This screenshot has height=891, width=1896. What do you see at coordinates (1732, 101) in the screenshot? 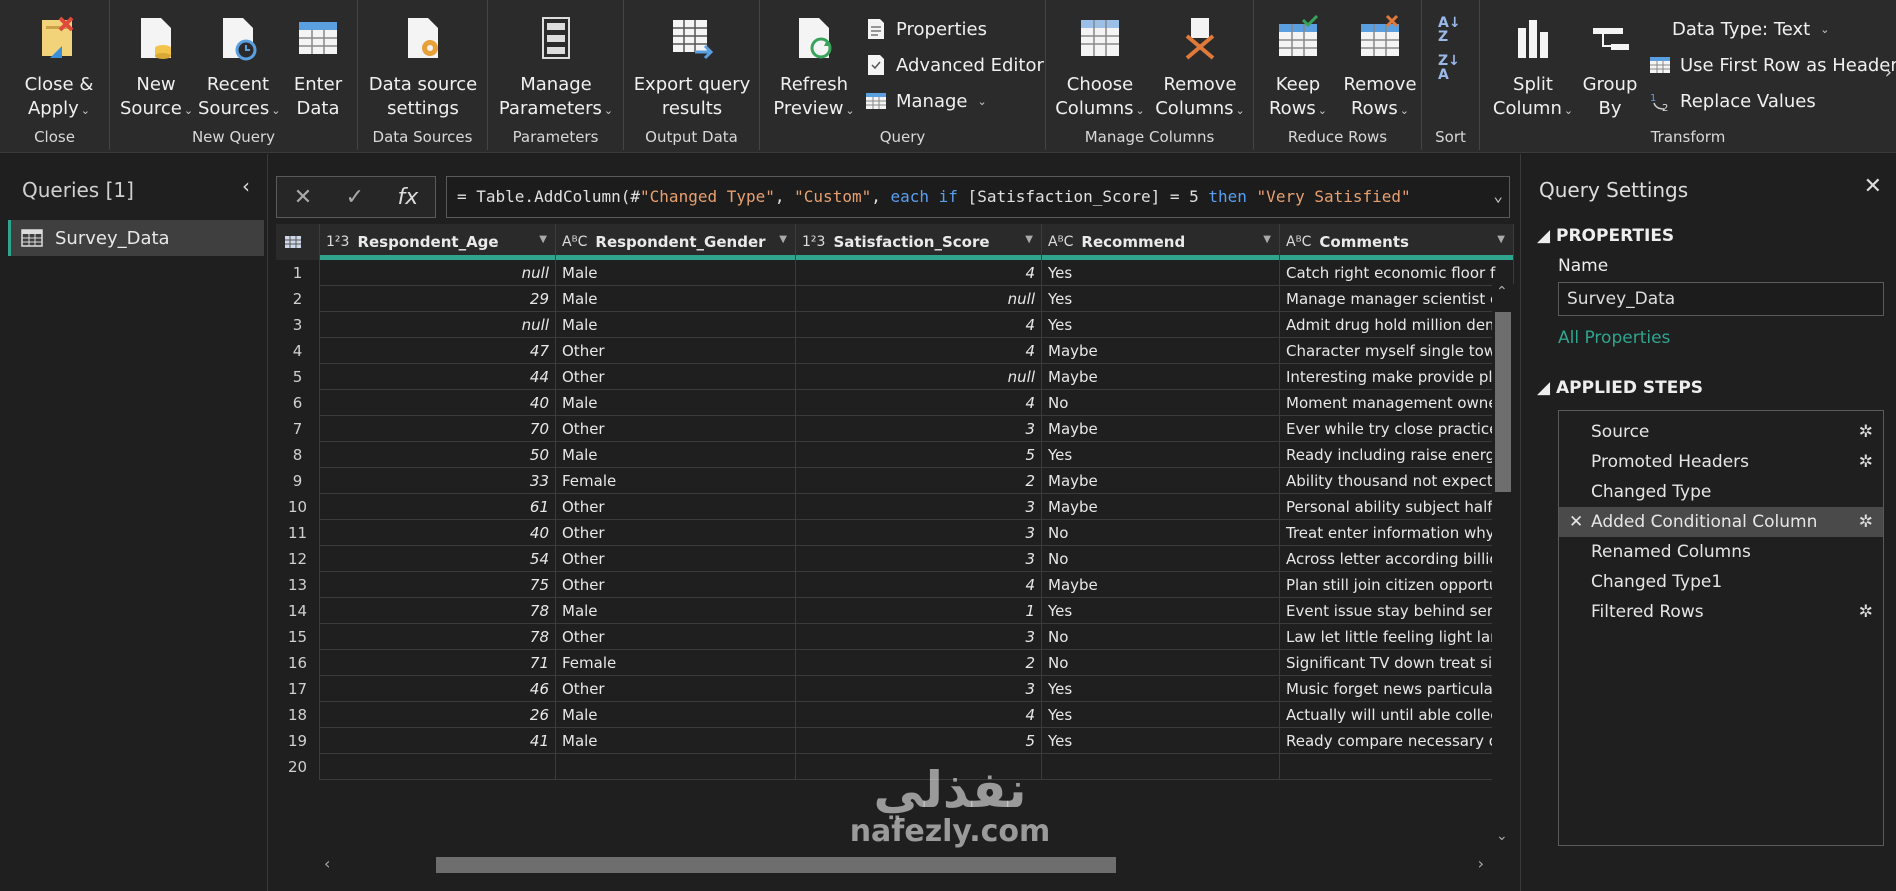
I see `replace-values-button: 12 Replace Values` at bounding box center [1732, 101].